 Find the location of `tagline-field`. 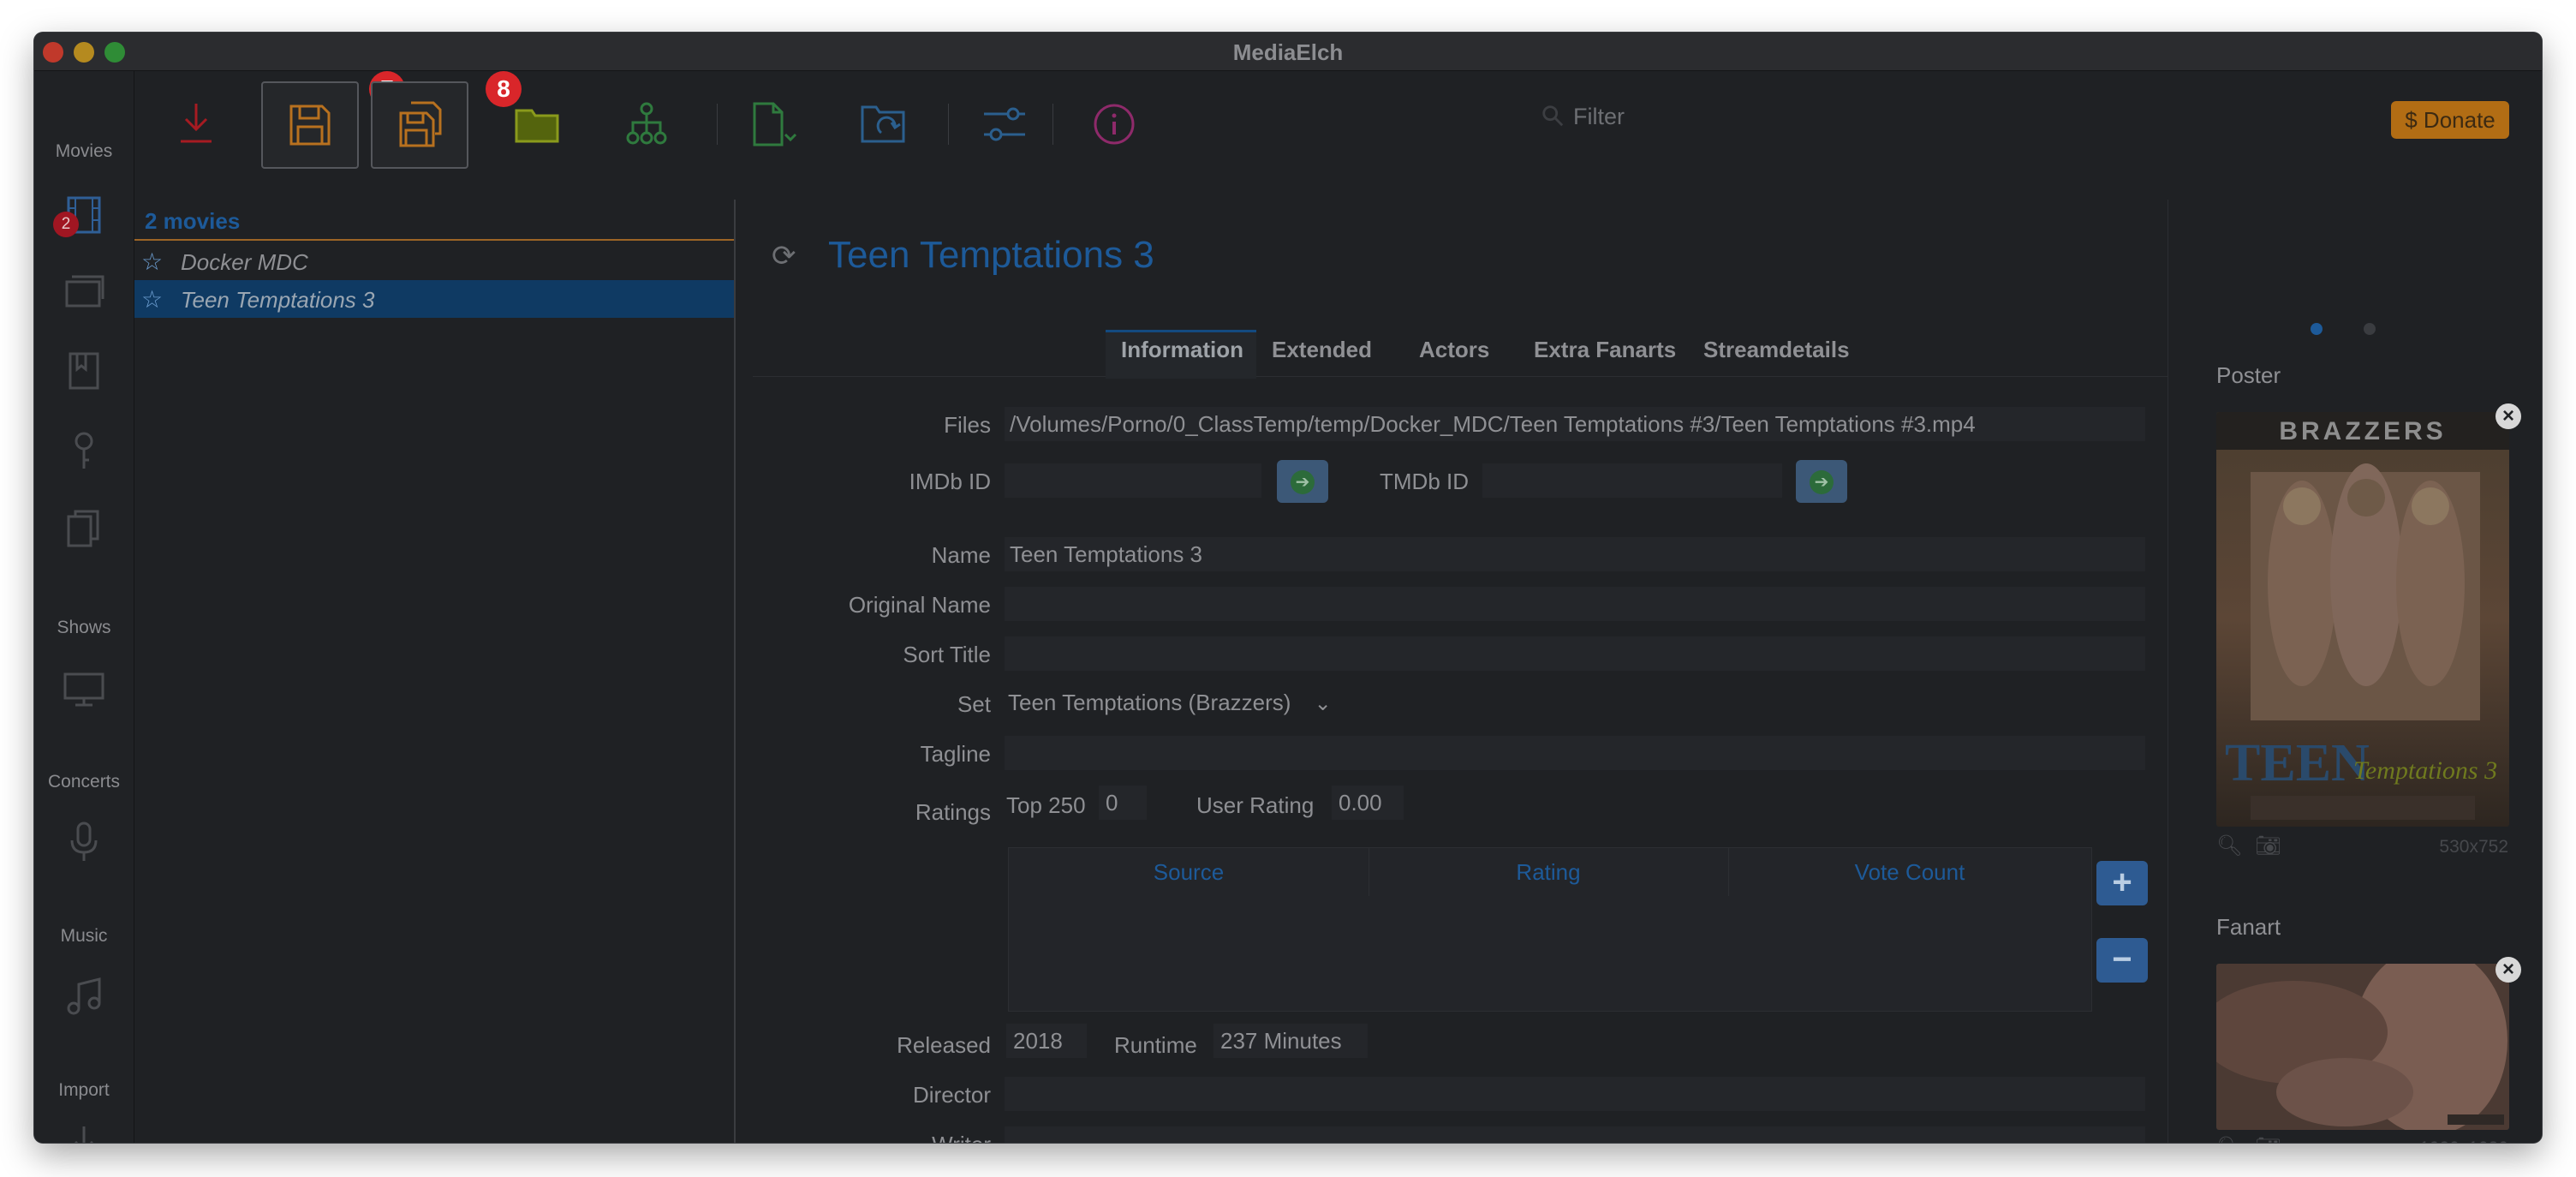

tagline-field is located at coordinates (1575, 753).